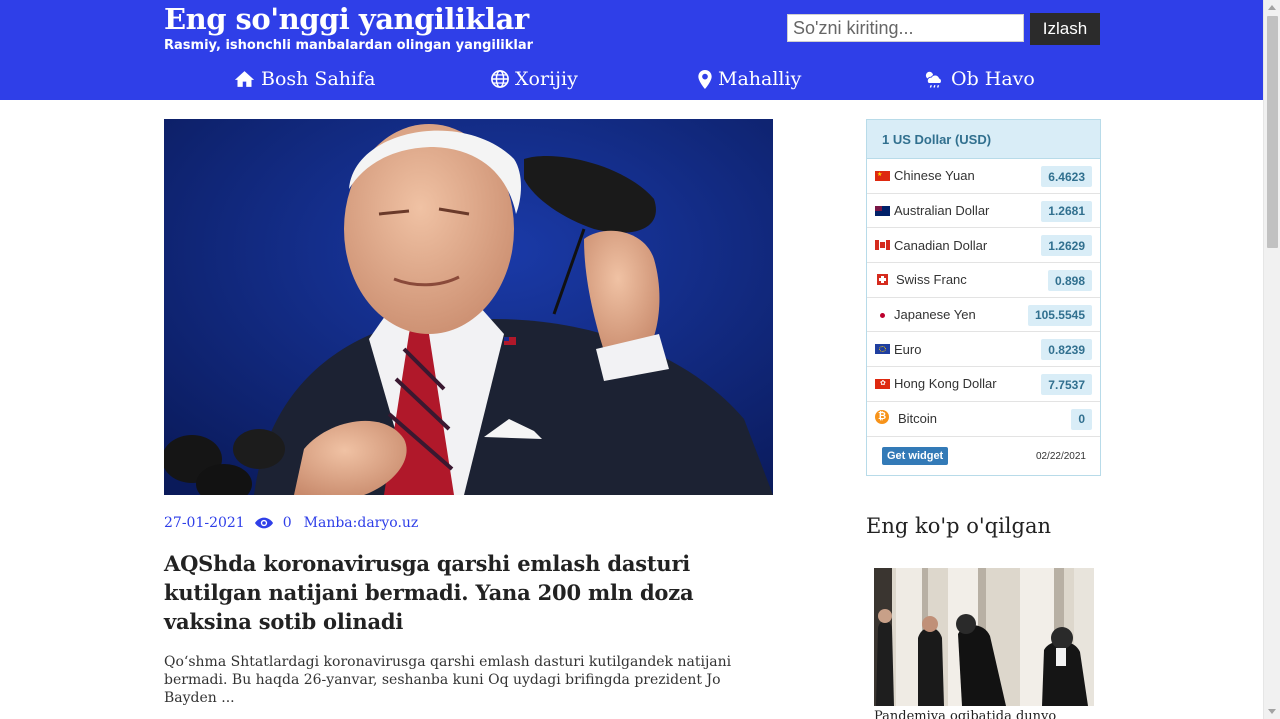  I want to click on scroll-up-icon, so click(1272, 7).